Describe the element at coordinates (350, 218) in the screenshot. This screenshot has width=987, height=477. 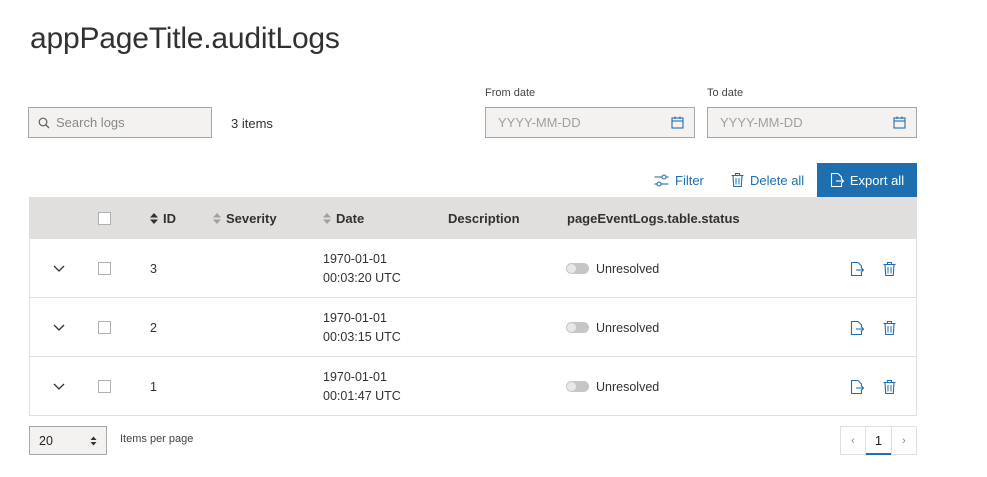
I see `column-date-label: Date` at that location.